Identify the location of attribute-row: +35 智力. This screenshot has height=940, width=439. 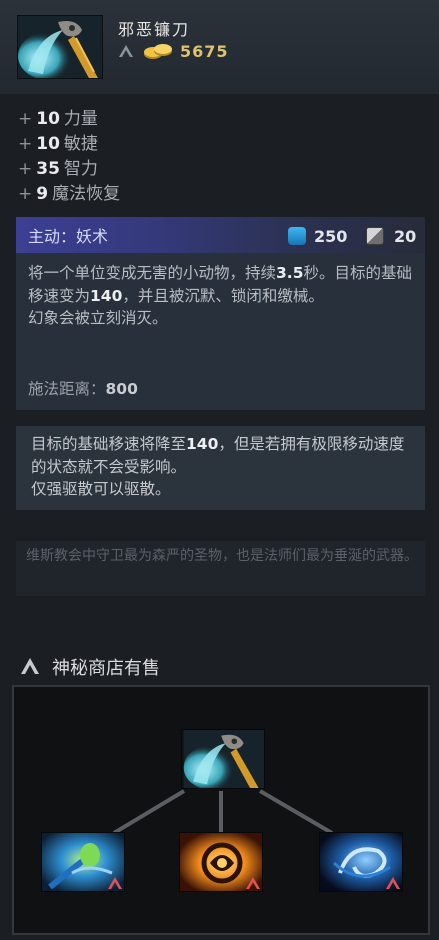
(69, 169).